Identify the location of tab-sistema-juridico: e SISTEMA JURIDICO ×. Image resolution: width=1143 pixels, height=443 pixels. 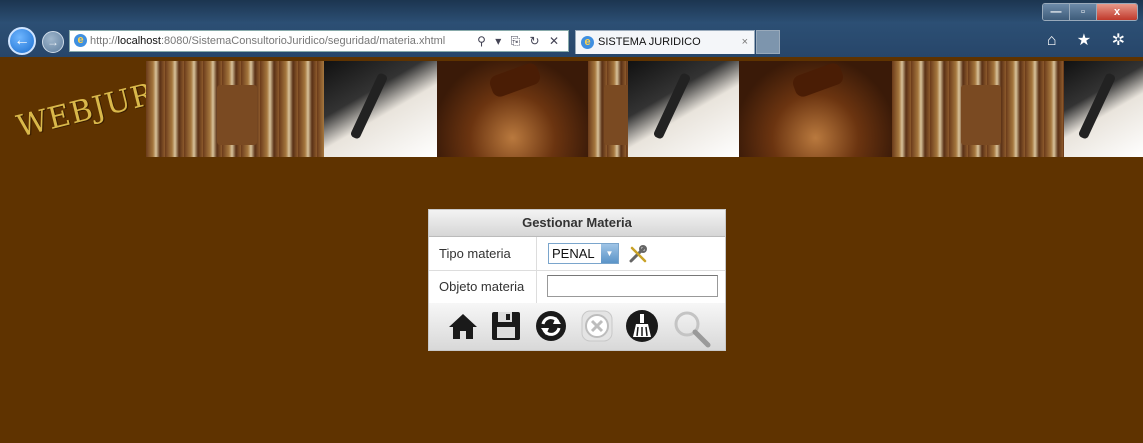
(665, 42).